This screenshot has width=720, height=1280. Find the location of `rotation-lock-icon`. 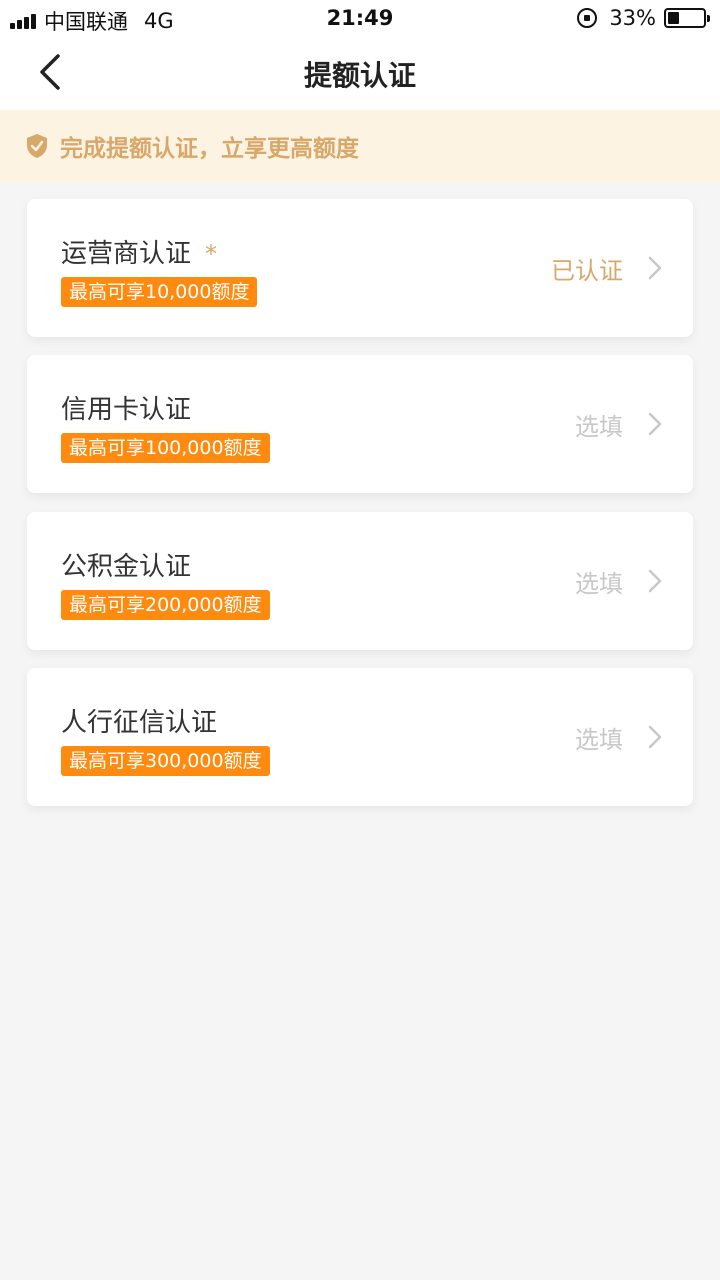

rotation-lock-icon is located at coordinates (587, 18).